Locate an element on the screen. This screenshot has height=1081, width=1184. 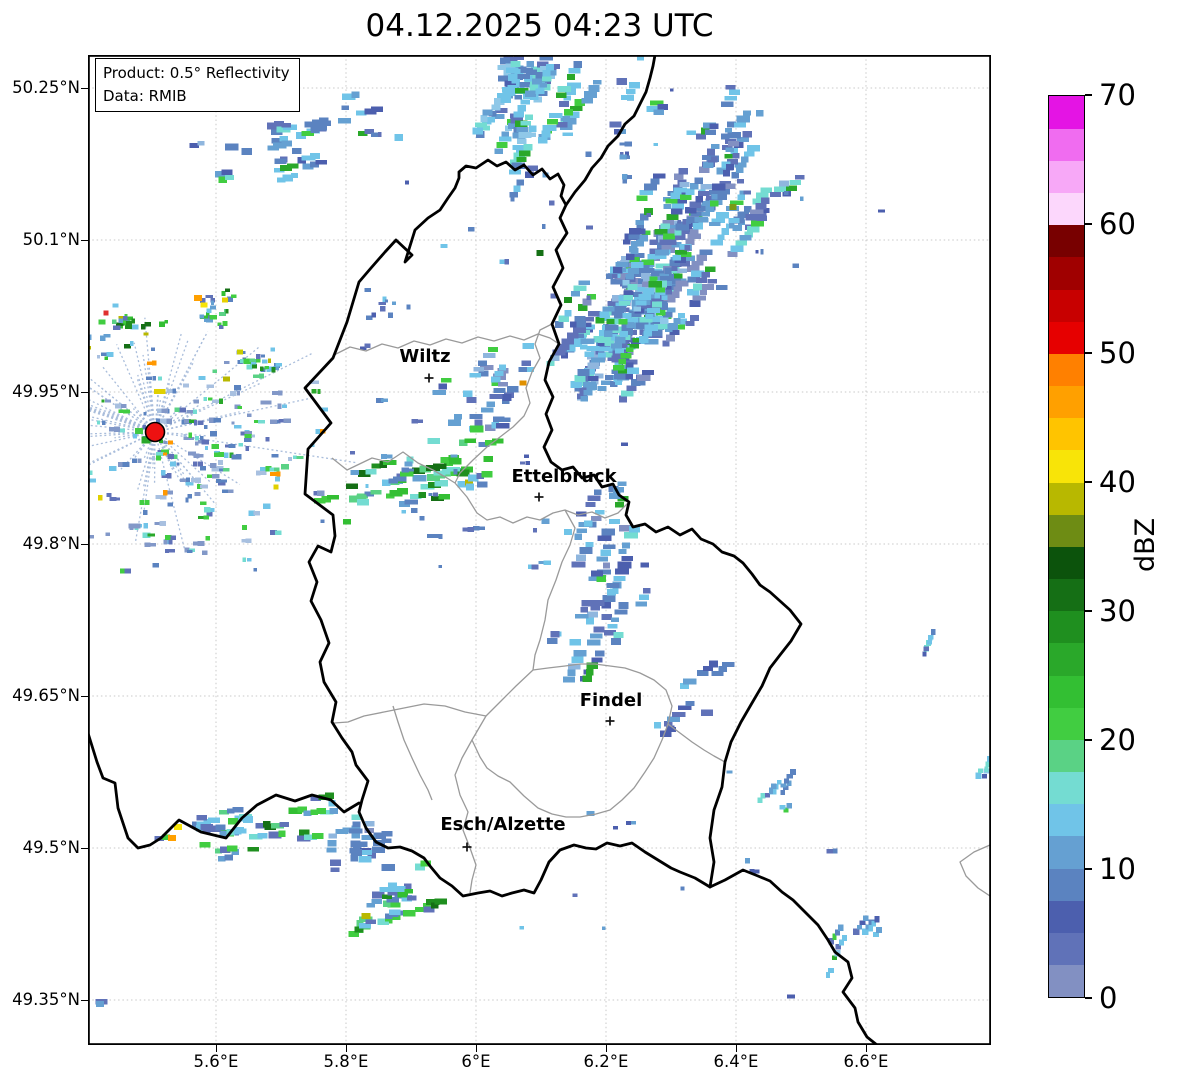
echo-cluster is located at coordinates (397, 898).